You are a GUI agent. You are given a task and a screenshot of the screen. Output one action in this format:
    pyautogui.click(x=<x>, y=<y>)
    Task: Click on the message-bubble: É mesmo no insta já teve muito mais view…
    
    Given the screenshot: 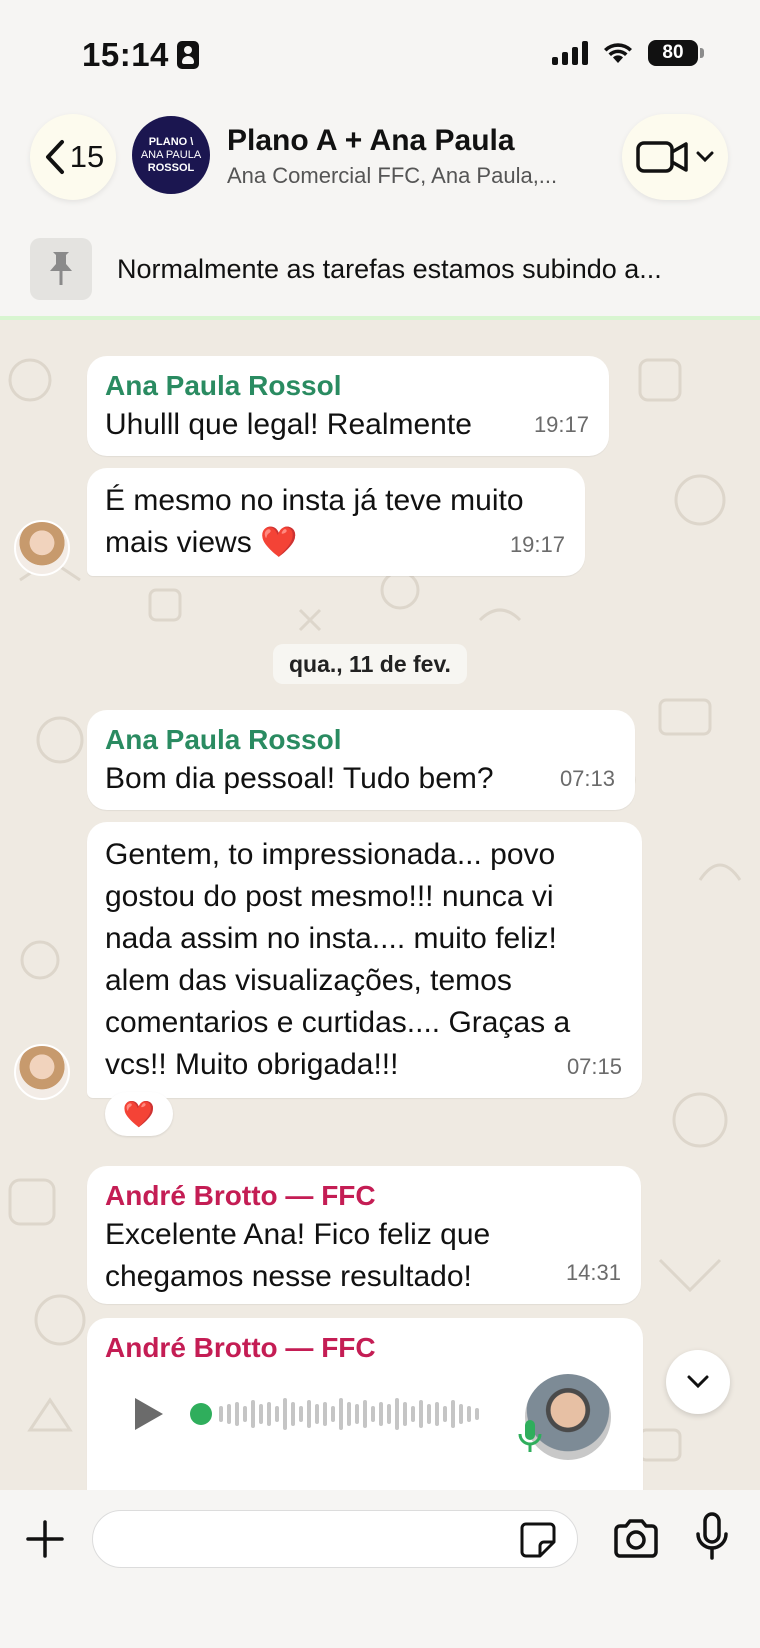 What is the action you would take?
    pyautogui.click(x=336, y=522)
    